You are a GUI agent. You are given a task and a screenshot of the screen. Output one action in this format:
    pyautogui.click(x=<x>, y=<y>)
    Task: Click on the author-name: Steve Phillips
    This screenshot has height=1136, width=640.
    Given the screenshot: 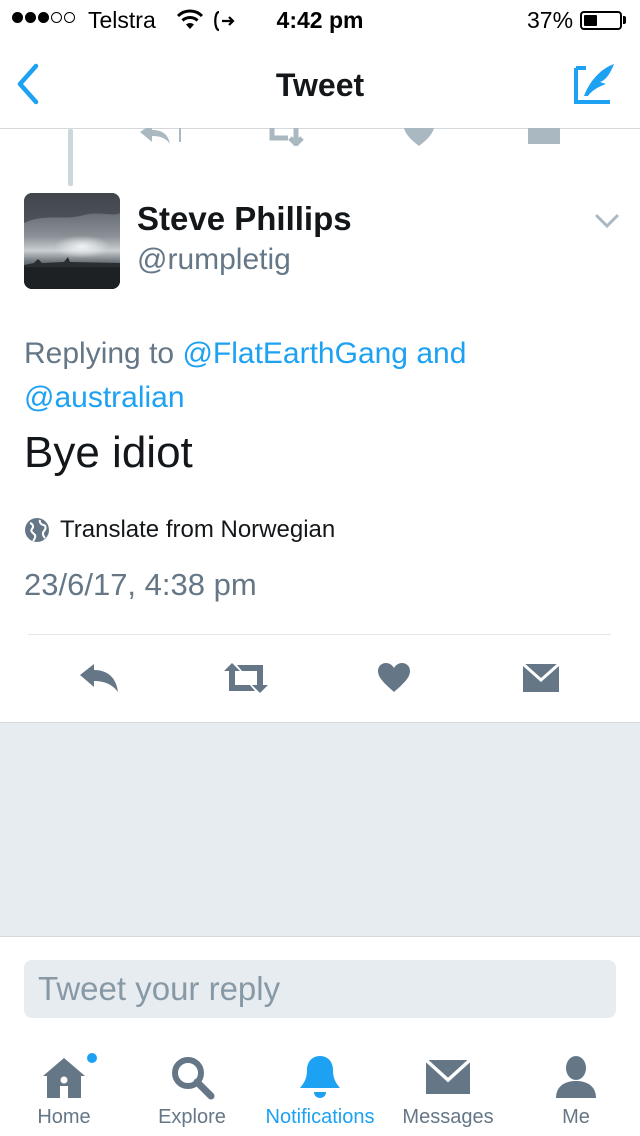 What is the action you would take?
    pyautogui.click(x=244, y=219)
    